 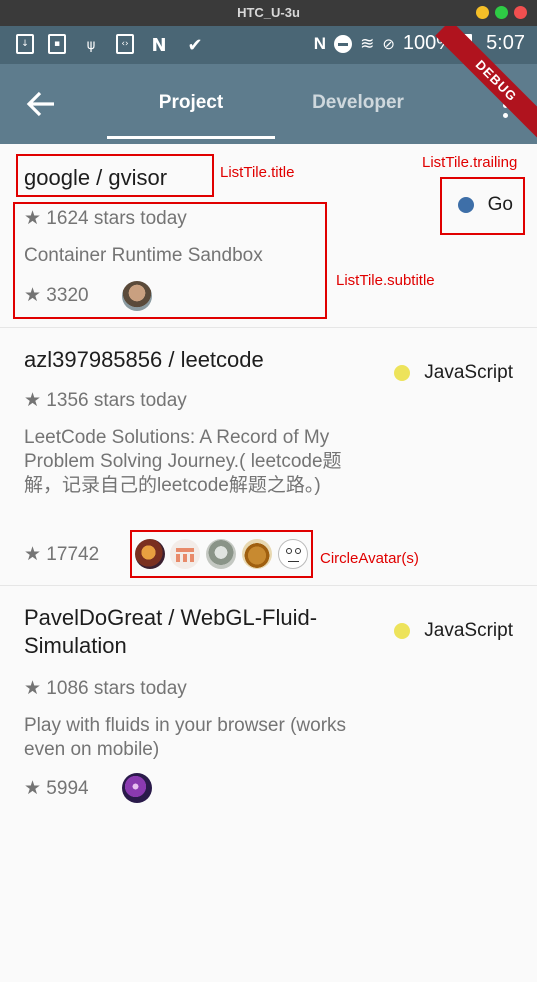 I want to click on status-bar: ↓ ▪ ψ ‹› N ✔ N ≋ ⊘ 100% 5:07, so click(x=268, y=45).